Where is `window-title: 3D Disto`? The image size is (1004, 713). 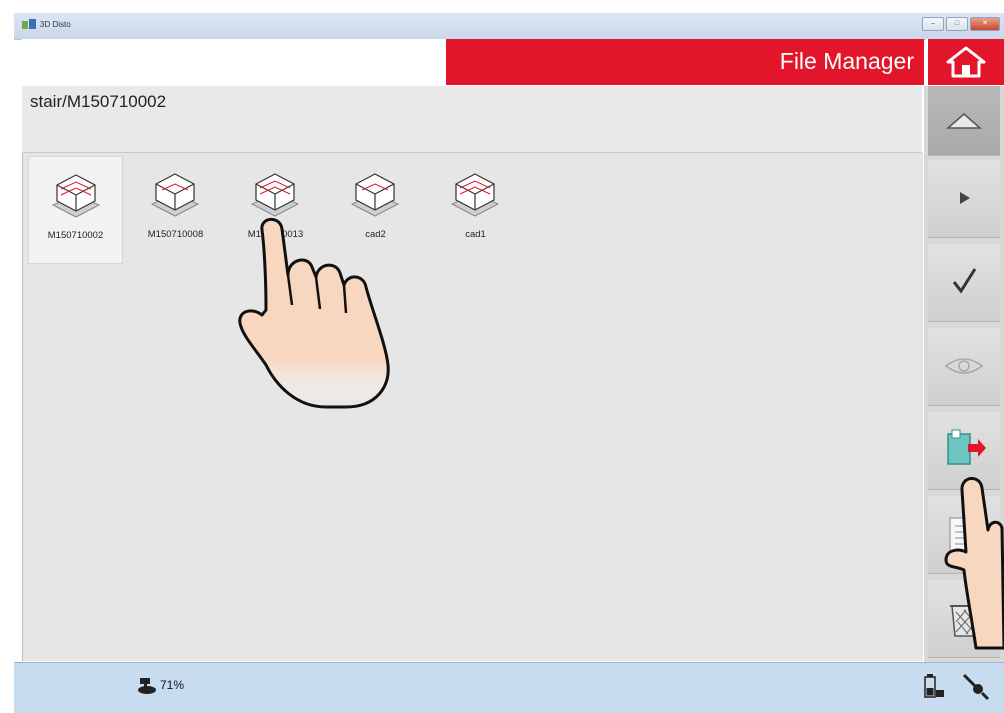 window-title: 3D Disto is located at coordinates (55, 24).